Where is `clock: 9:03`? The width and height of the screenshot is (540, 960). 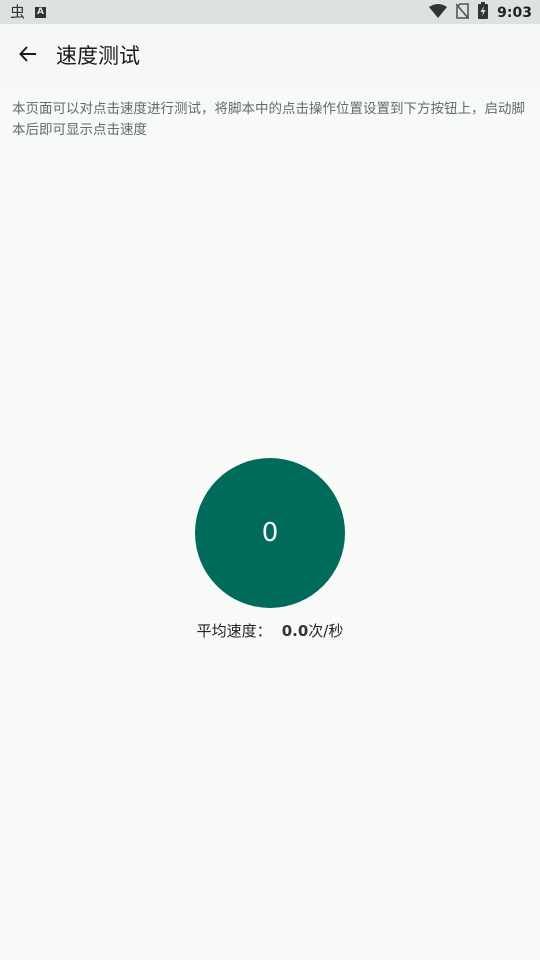 clock: 9:03 is located at coordinates (514, 12).